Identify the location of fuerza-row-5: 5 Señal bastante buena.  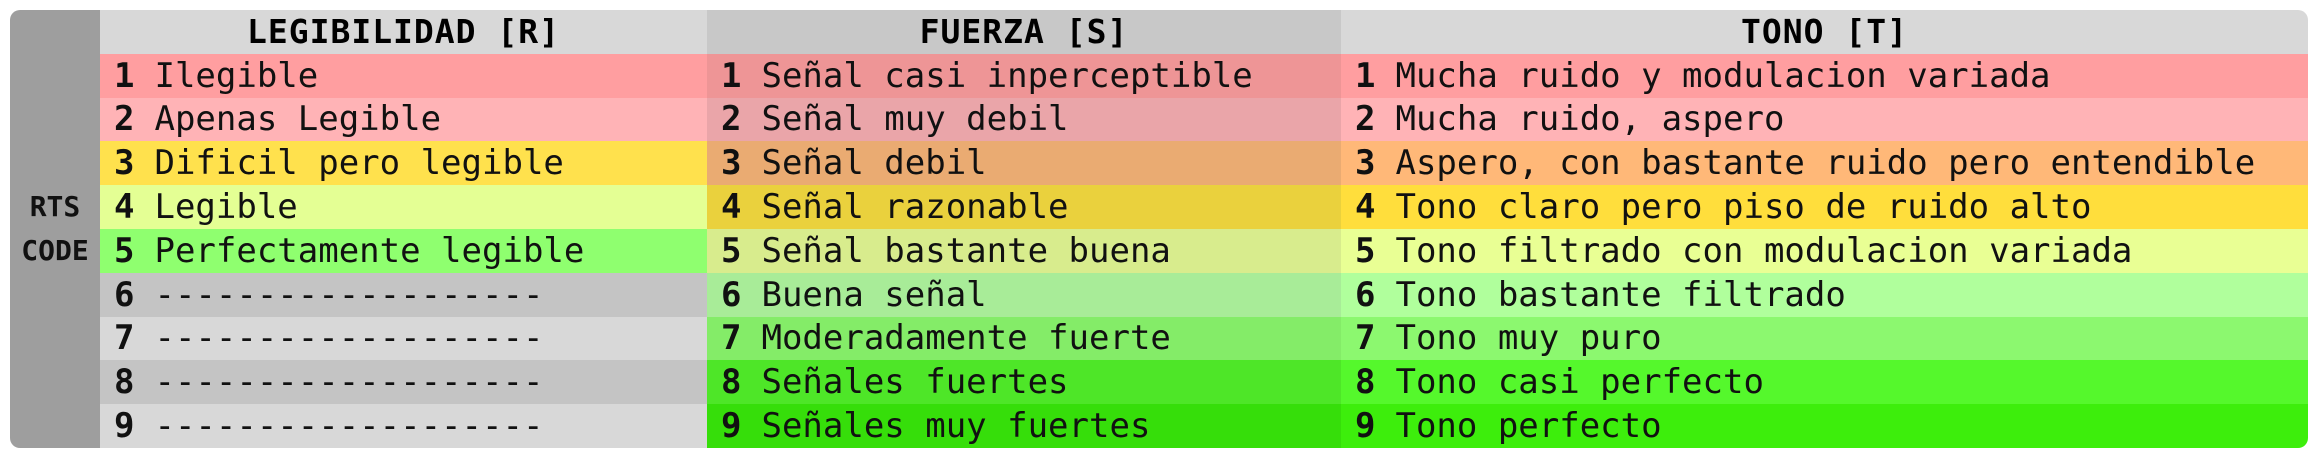
(1024, 250).